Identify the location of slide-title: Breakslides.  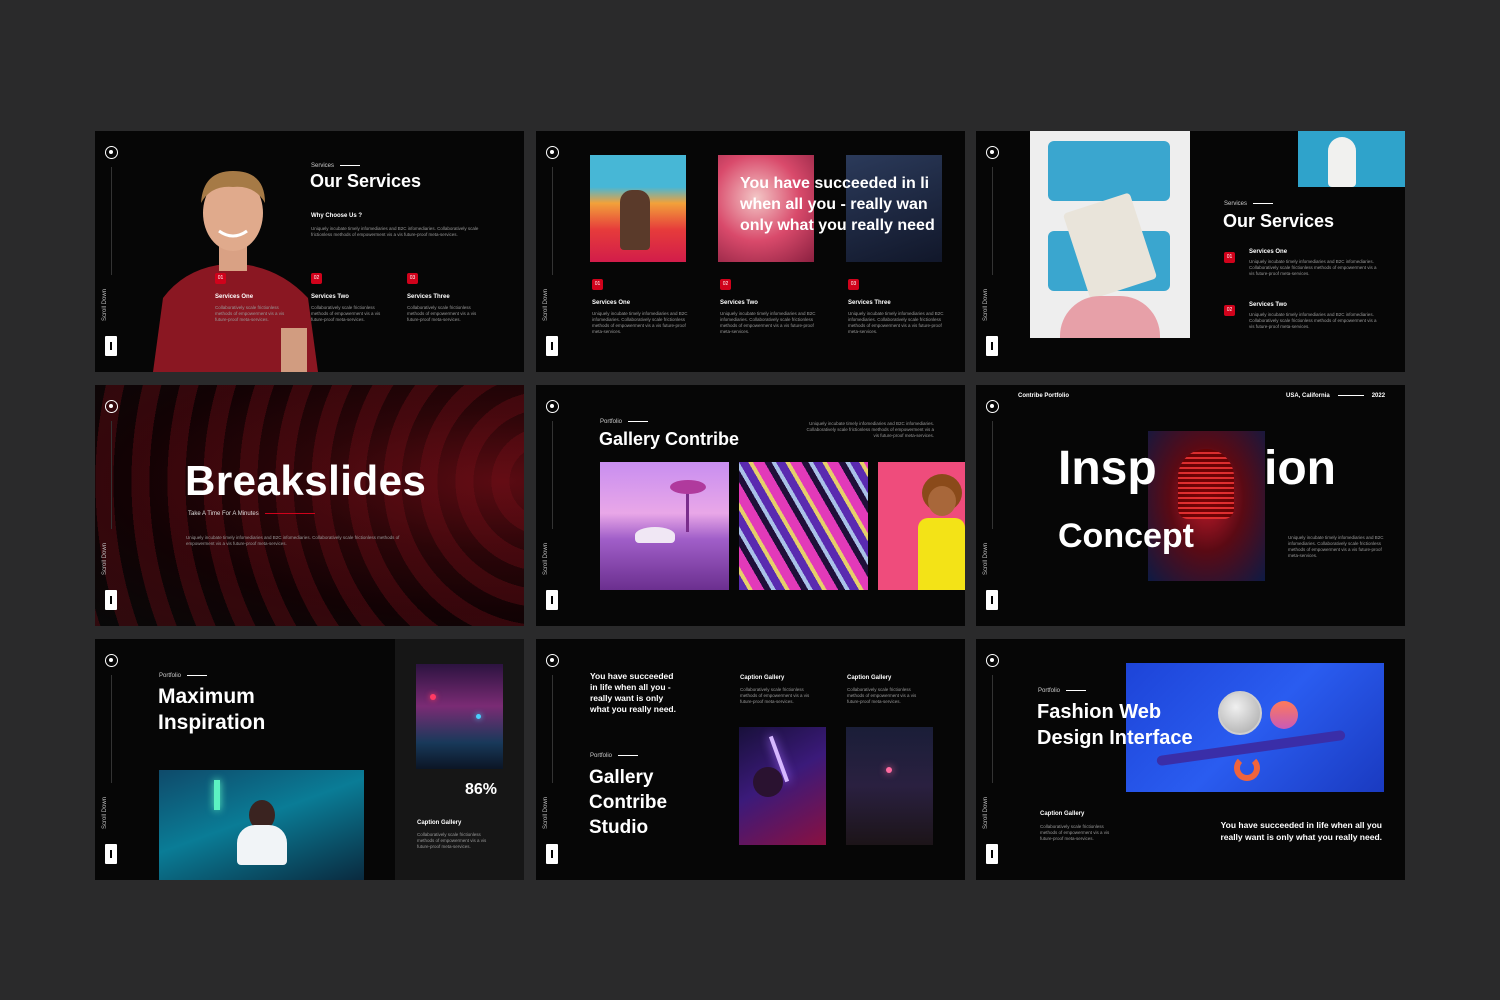
(306, 480).